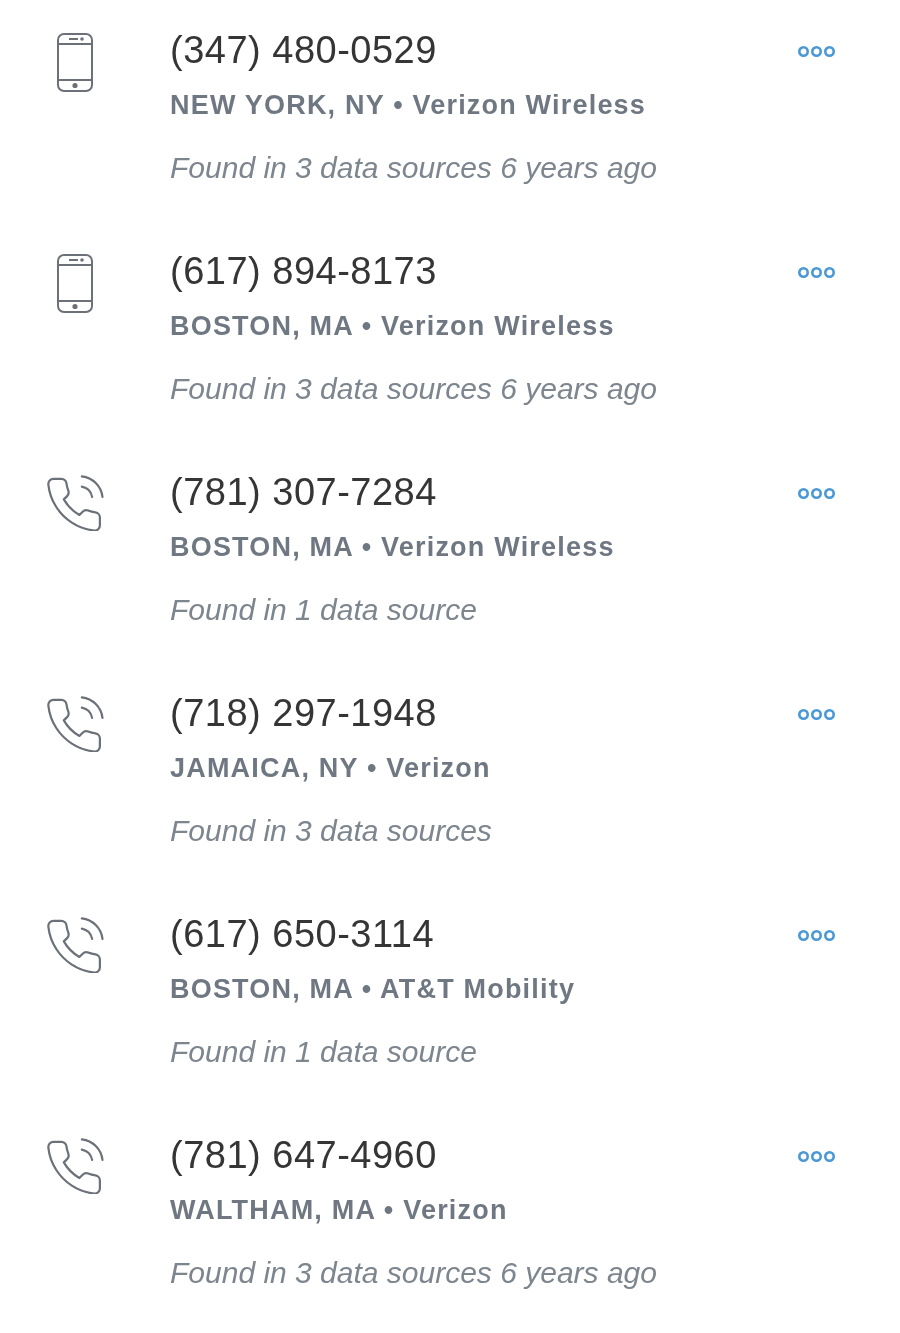  What do you see at coordinates (304, 1155) in the screenshot?
I see `phone-number: (781) 647-4960` at bounding box center [304, 1155].